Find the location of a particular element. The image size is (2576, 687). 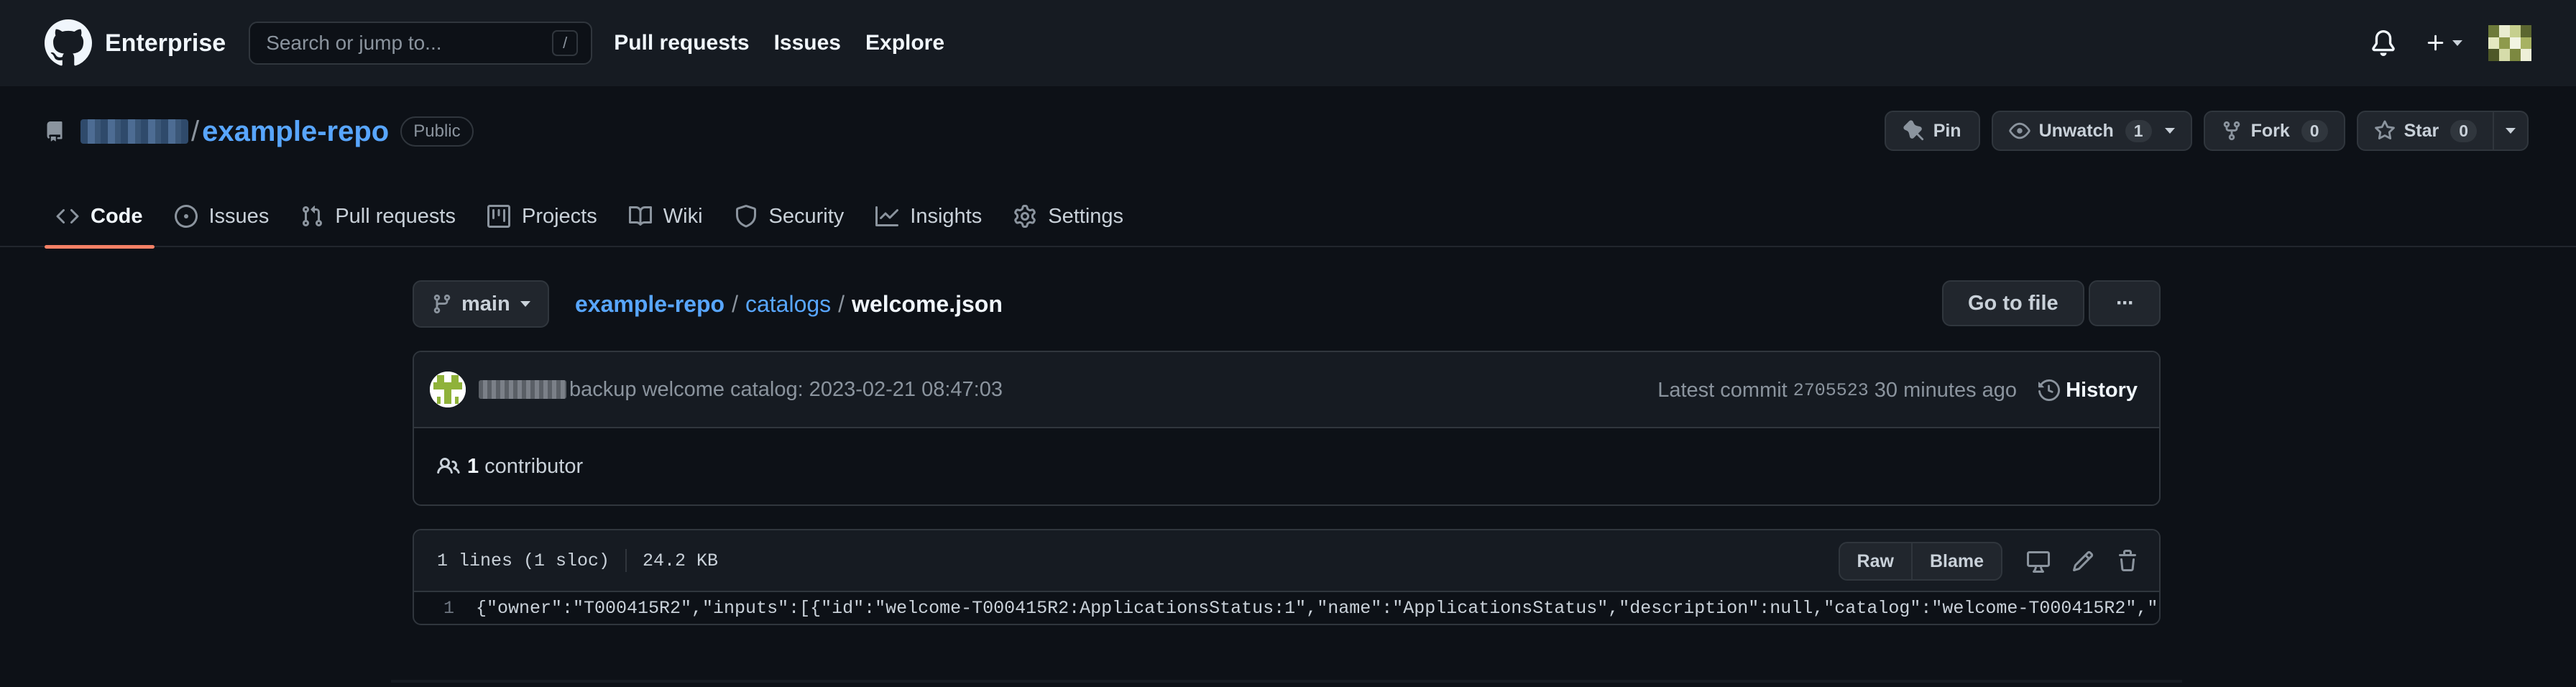

trash-icon is located at coordinates (2127, 561).